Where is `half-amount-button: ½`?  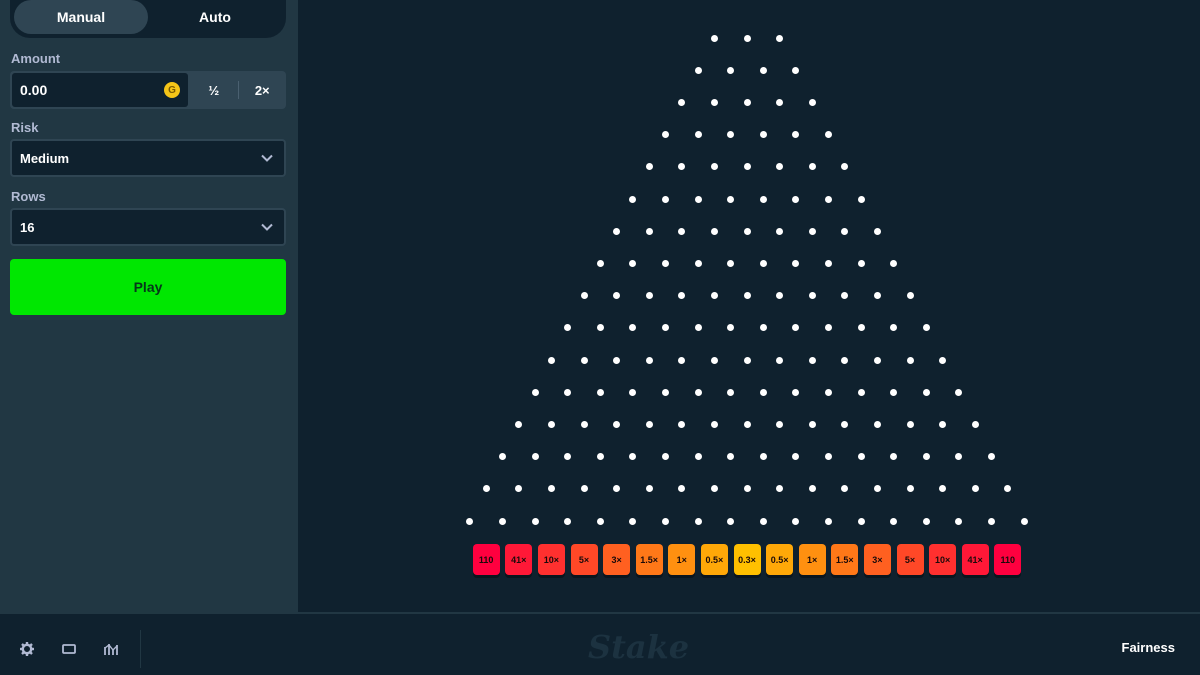 half-amount-button: ½ is located at coordinates (214, 90).